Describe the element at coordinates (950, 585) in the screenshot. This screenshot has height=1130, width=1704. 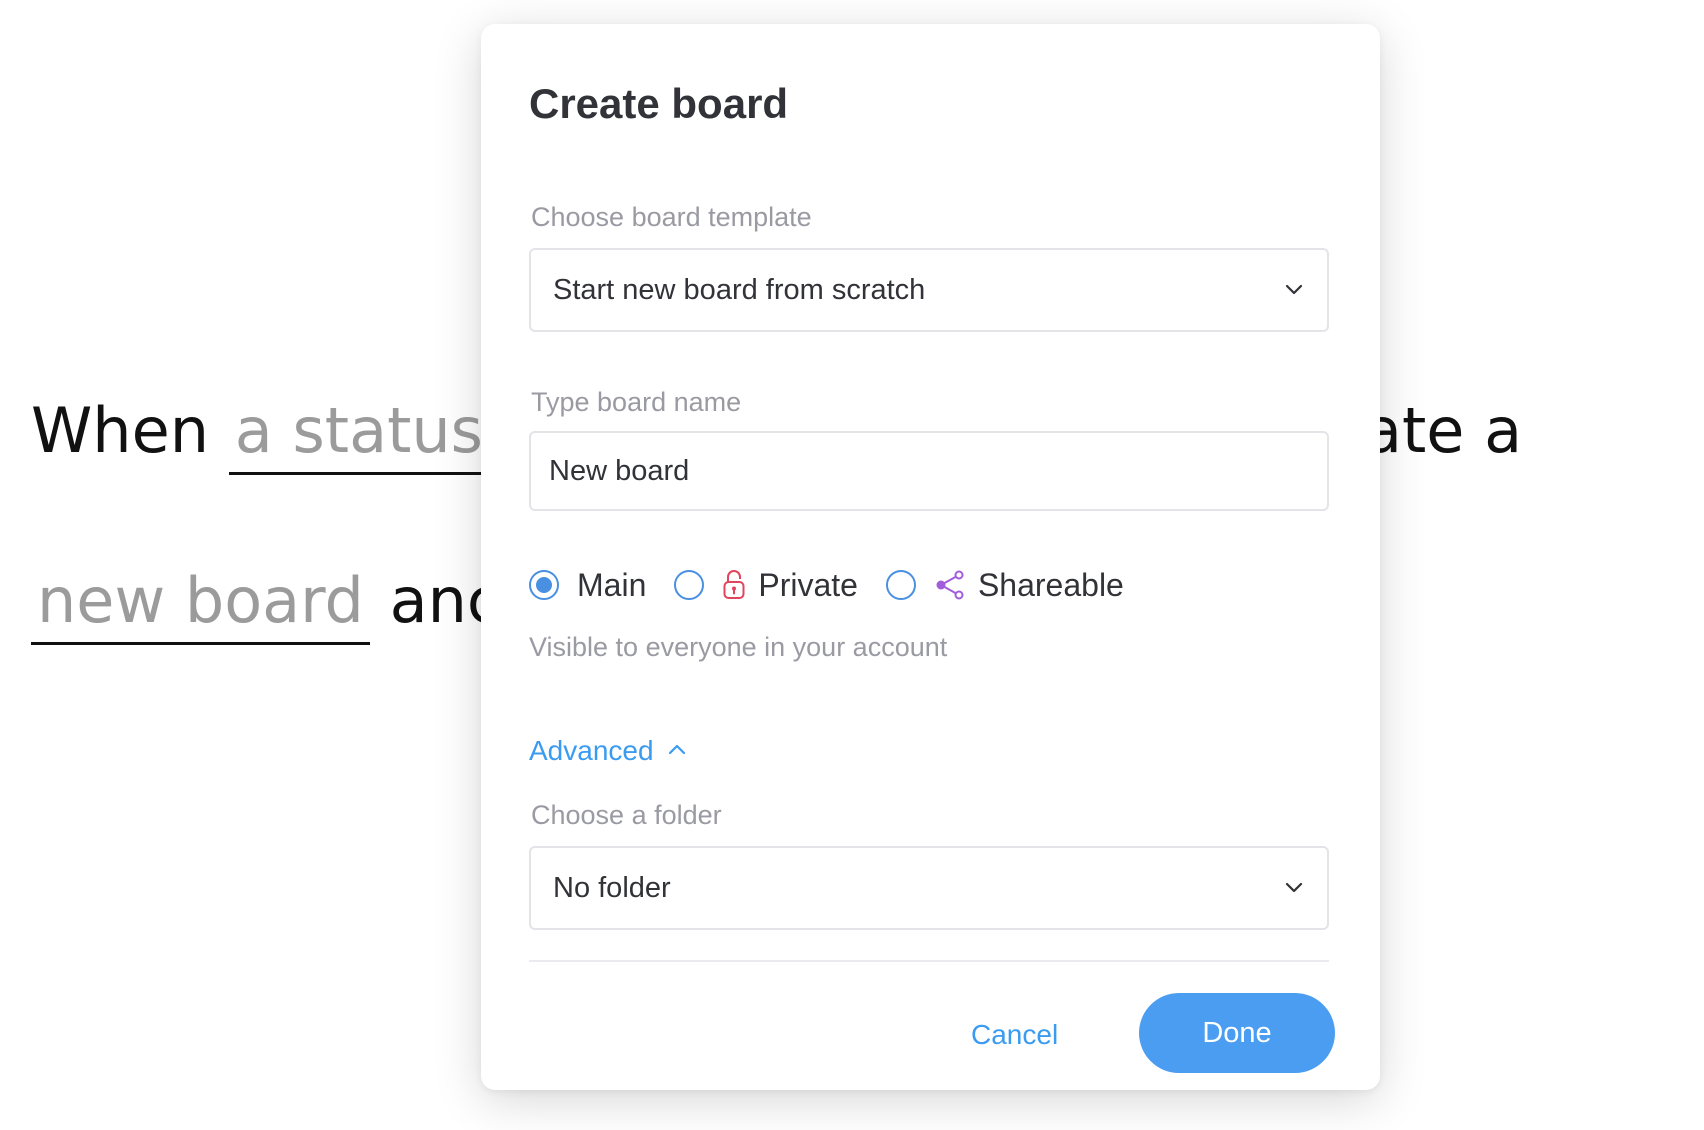
I see `share-icon` at that location.